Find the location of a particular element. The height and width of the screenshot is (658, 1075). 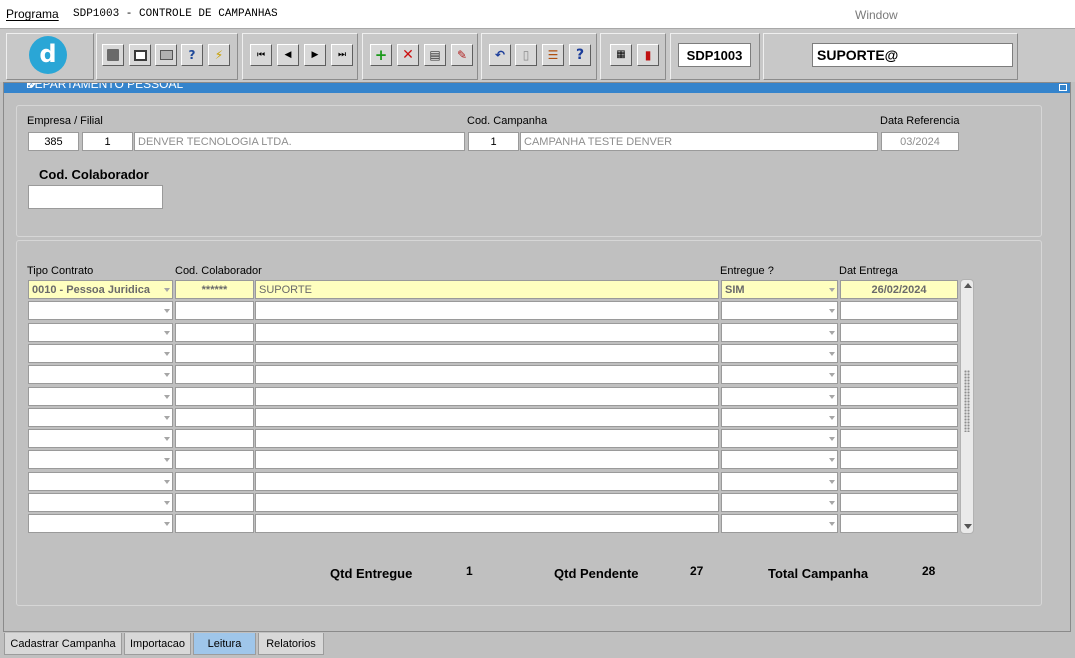

print-icon is located at coordinates (166, 55).